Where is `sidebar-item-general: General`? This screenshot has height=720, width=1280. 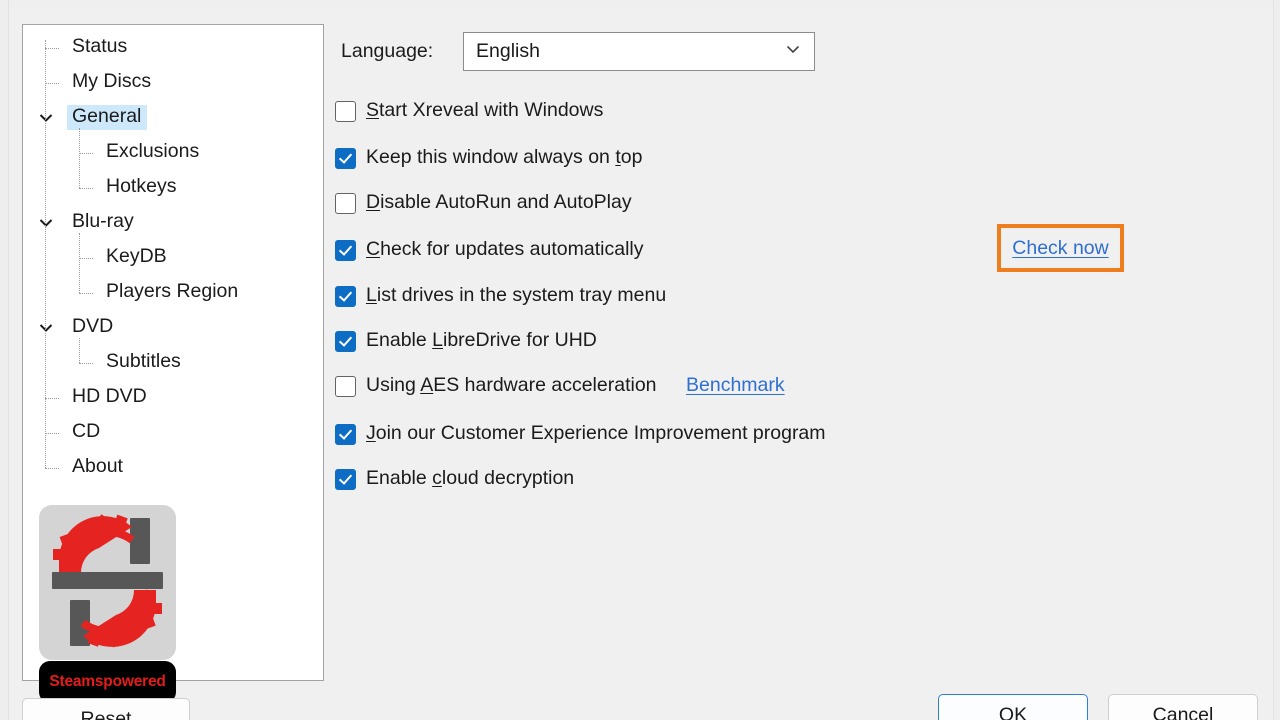 sidebar-item-general: General is located at coordinates (173, 117).